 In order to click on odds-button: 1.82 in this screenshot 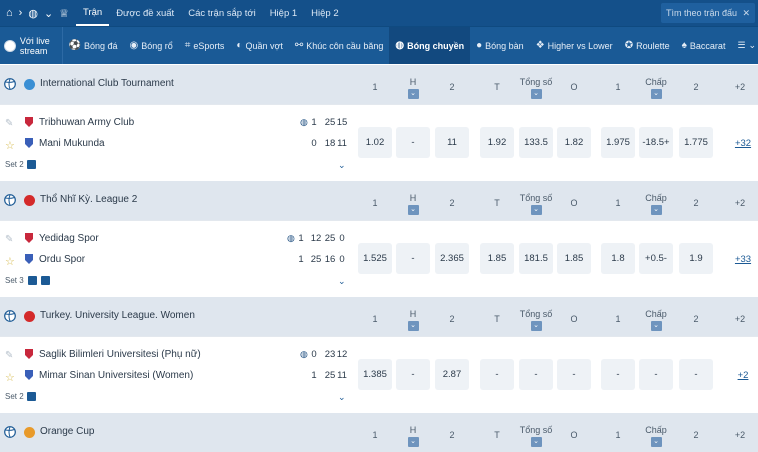, I will do `click(574, 142)`.